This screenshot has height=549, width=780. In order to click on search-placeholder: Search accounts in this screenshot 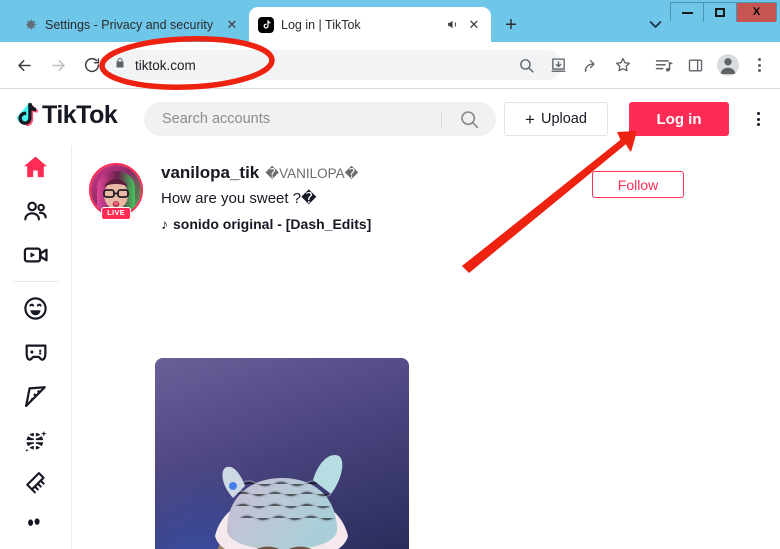, I will do `click(216, 119)`.